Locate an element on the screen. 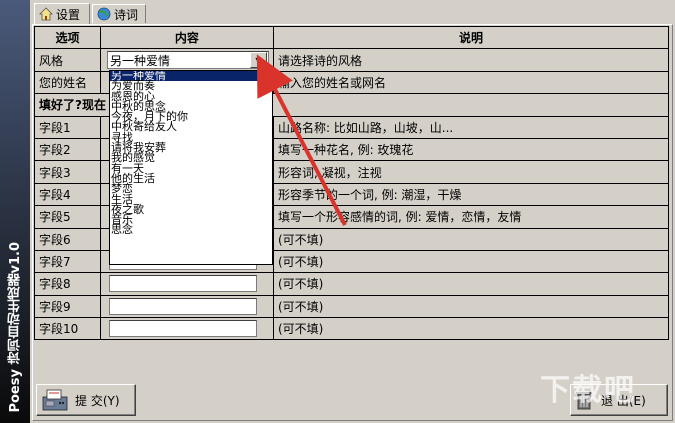 The width and height of the screenshot is (675, 423). field-label: 字段6 is located at coordinates (67, 239).